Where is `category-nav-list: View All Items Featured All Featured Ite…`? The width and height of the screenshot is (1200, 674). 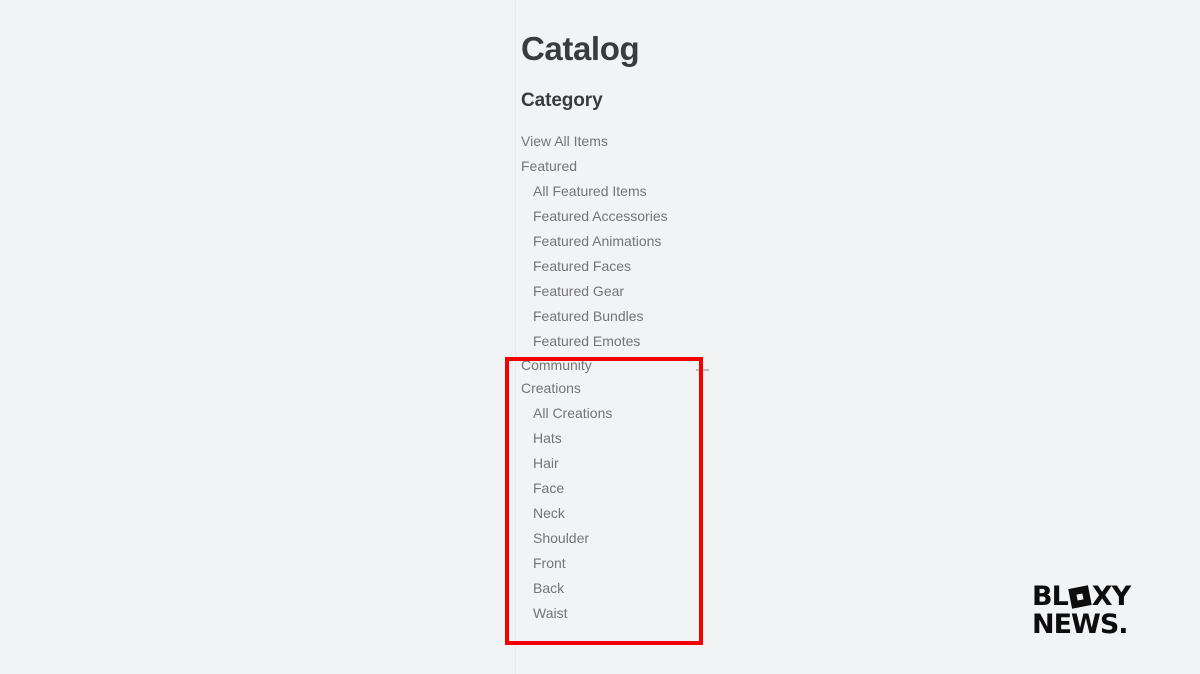
category-nav-list: View All Items Featured All Featured Ite… is located at coordinates (631, 377).